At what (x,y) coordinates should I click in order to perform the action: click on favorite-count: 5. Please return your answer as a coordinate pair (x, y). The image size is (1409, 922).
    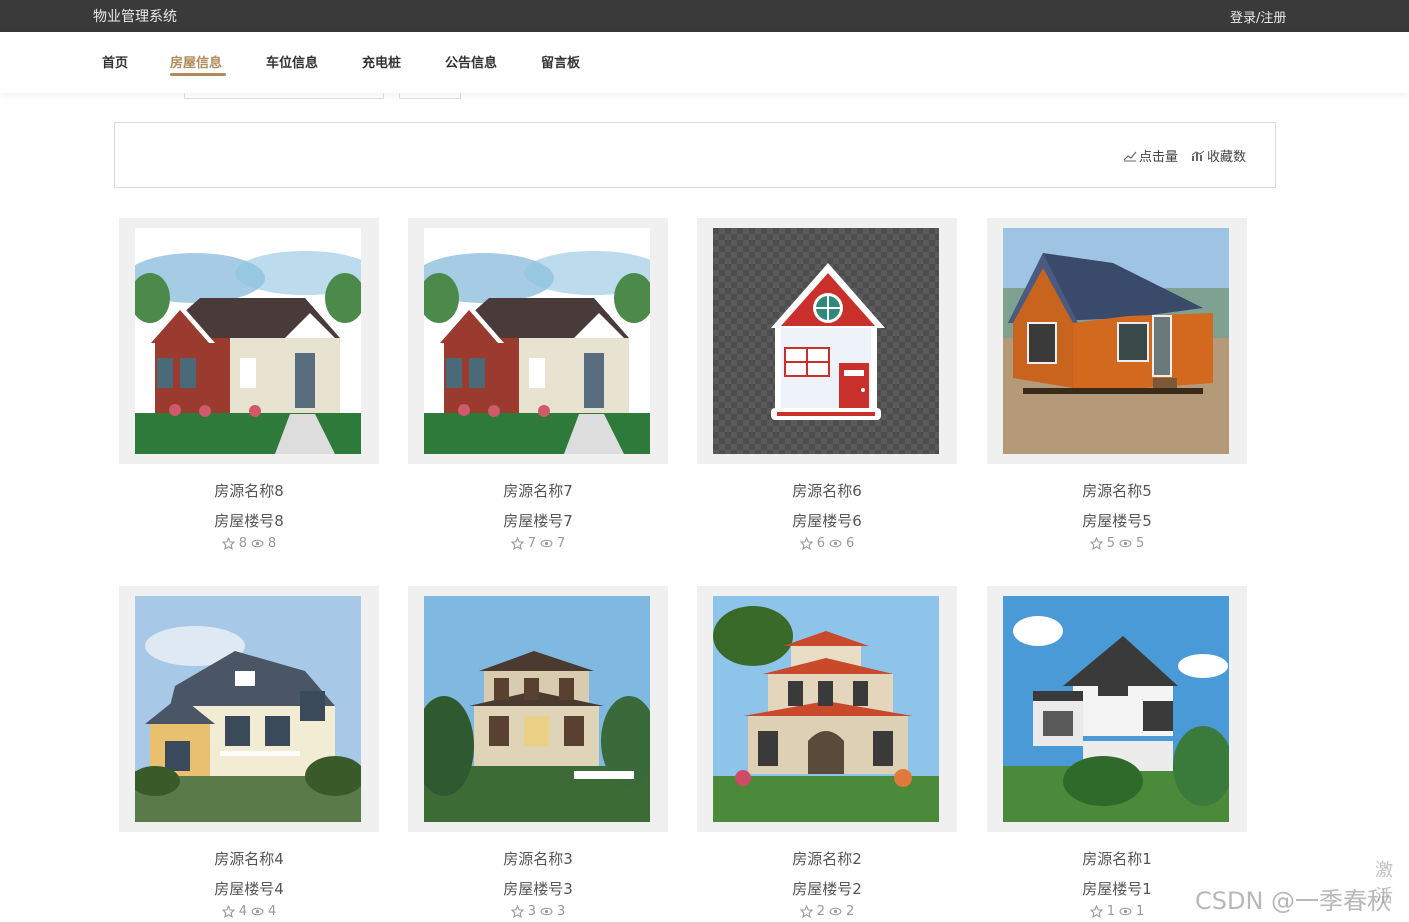
    Looking at the image, I should click on (1110, 543).